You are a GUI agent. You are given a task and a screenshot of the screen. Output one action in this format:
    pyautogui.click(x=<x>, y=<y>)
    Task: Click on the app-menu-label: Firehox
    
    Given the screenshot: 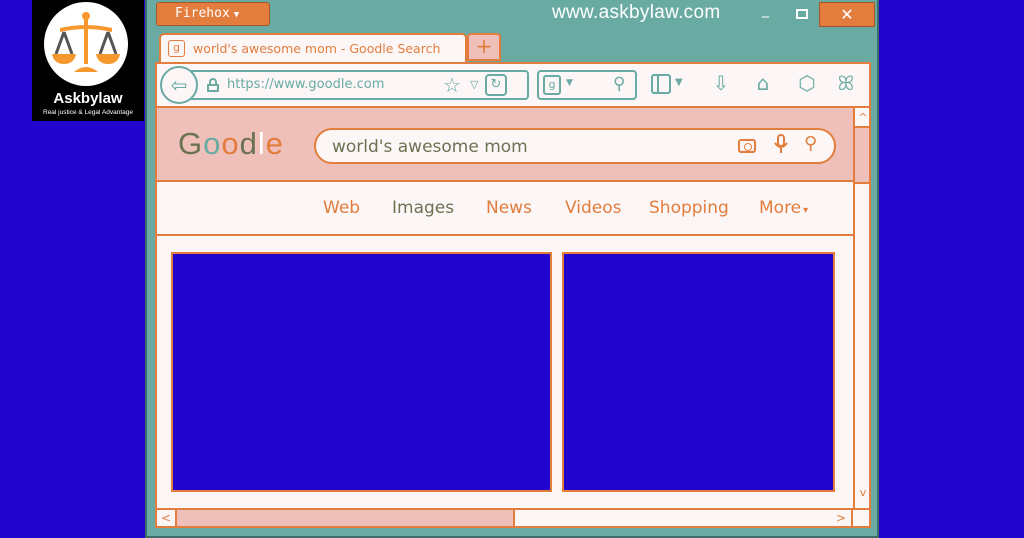 What is the action you would take?
    pyautogui.click(x=202, y=13)
    